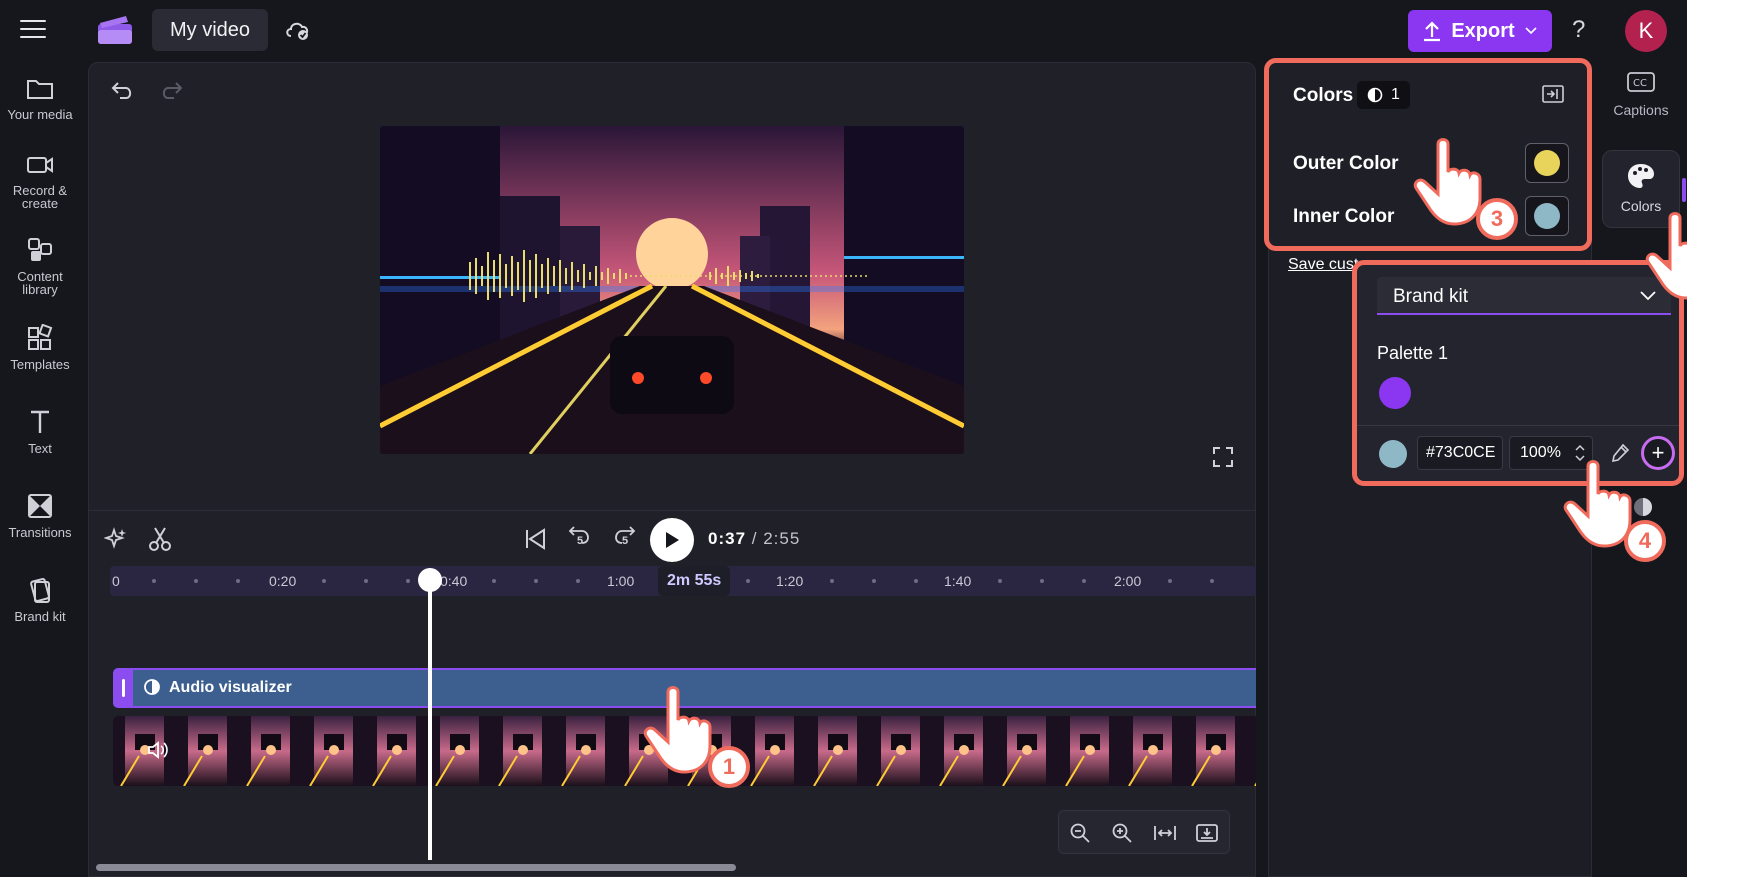 The image size is (1741, 877). What do you see at coordinates (40, 181) in the screenshot?
I see `nav-record-create: Record & create` at bounding box center [40, 181].